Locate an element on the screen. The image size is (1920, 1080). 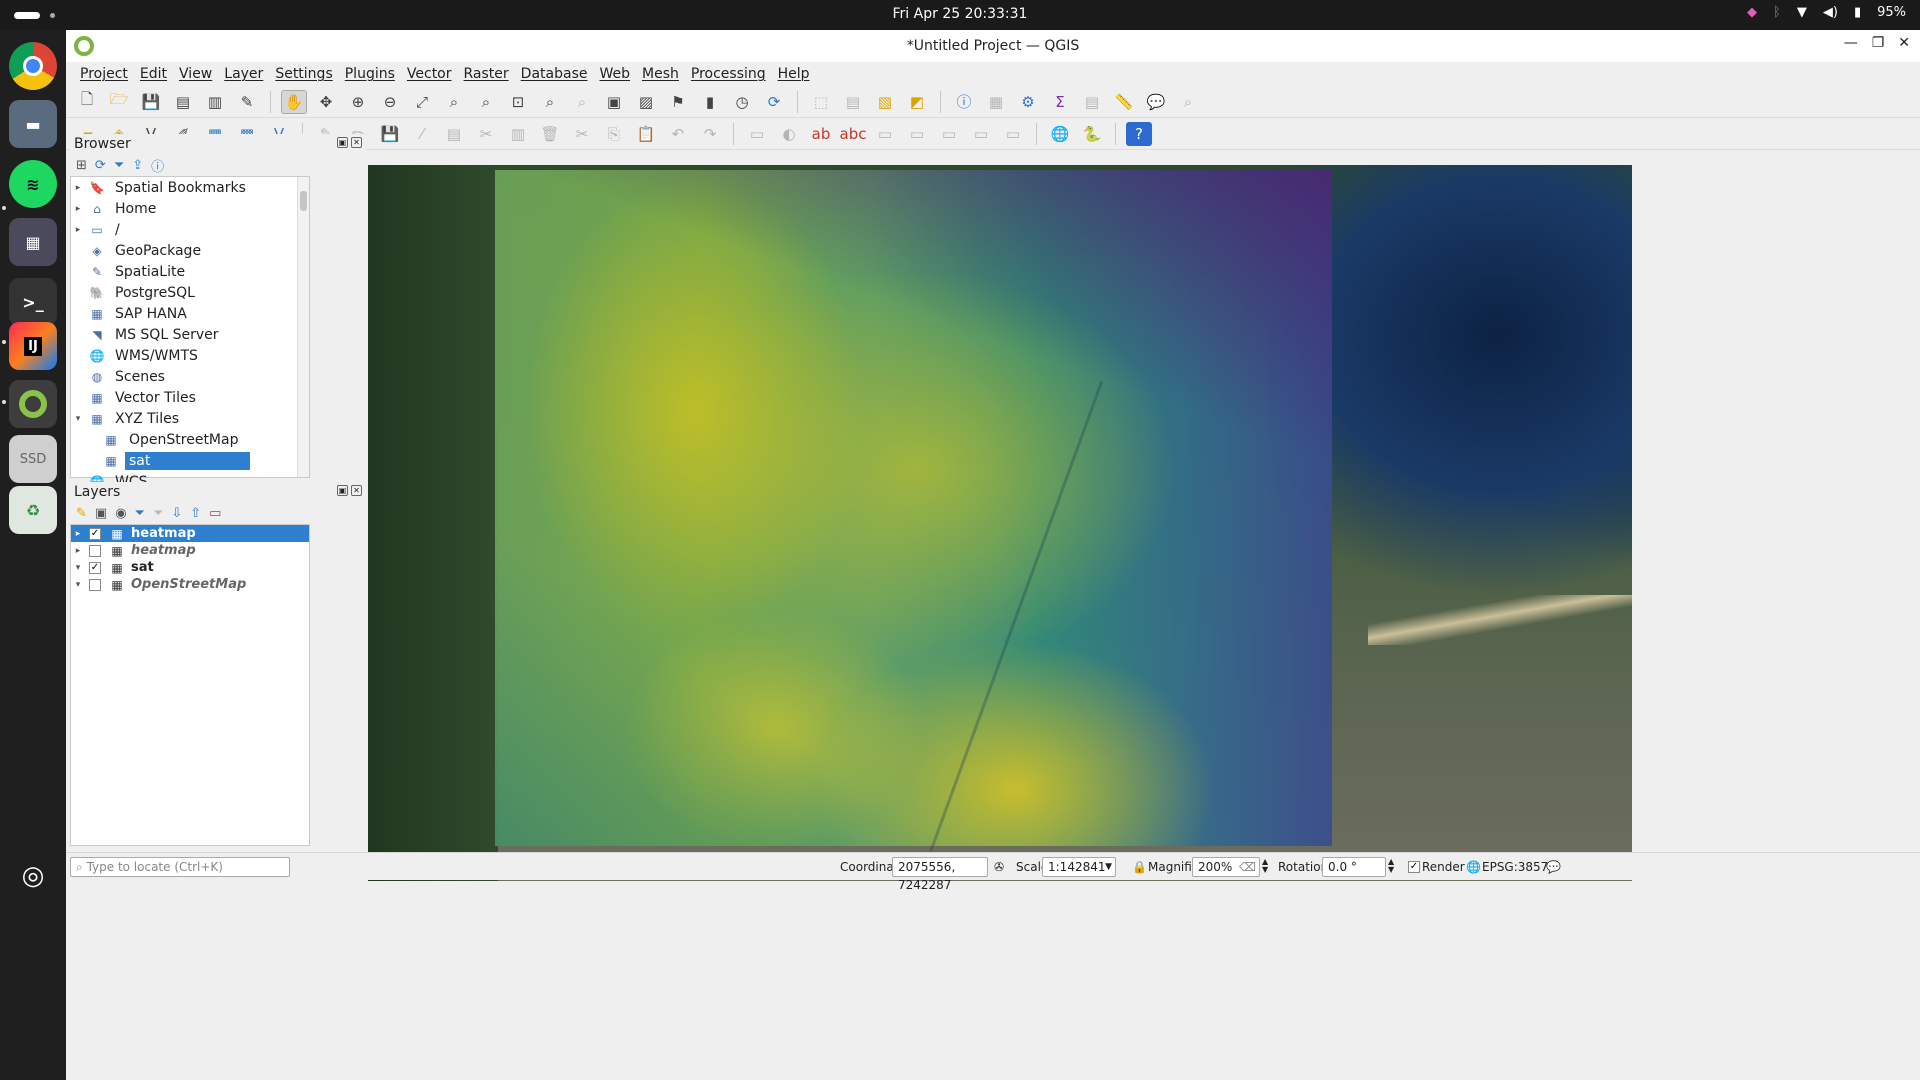
layer-item: ▾ ▦ OpenStreetMap is located at coordinates (190, 584).